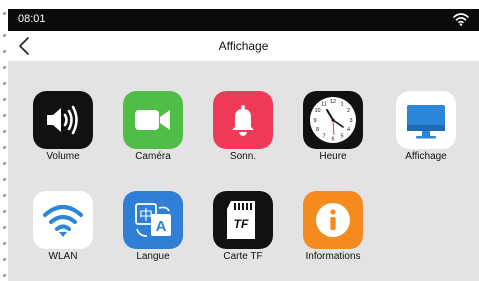 The height and width of the screenshot is (281, 479). Describe the element at coordinates (348, 111) in the screenshot. I see `clock-number: 2` at that location.